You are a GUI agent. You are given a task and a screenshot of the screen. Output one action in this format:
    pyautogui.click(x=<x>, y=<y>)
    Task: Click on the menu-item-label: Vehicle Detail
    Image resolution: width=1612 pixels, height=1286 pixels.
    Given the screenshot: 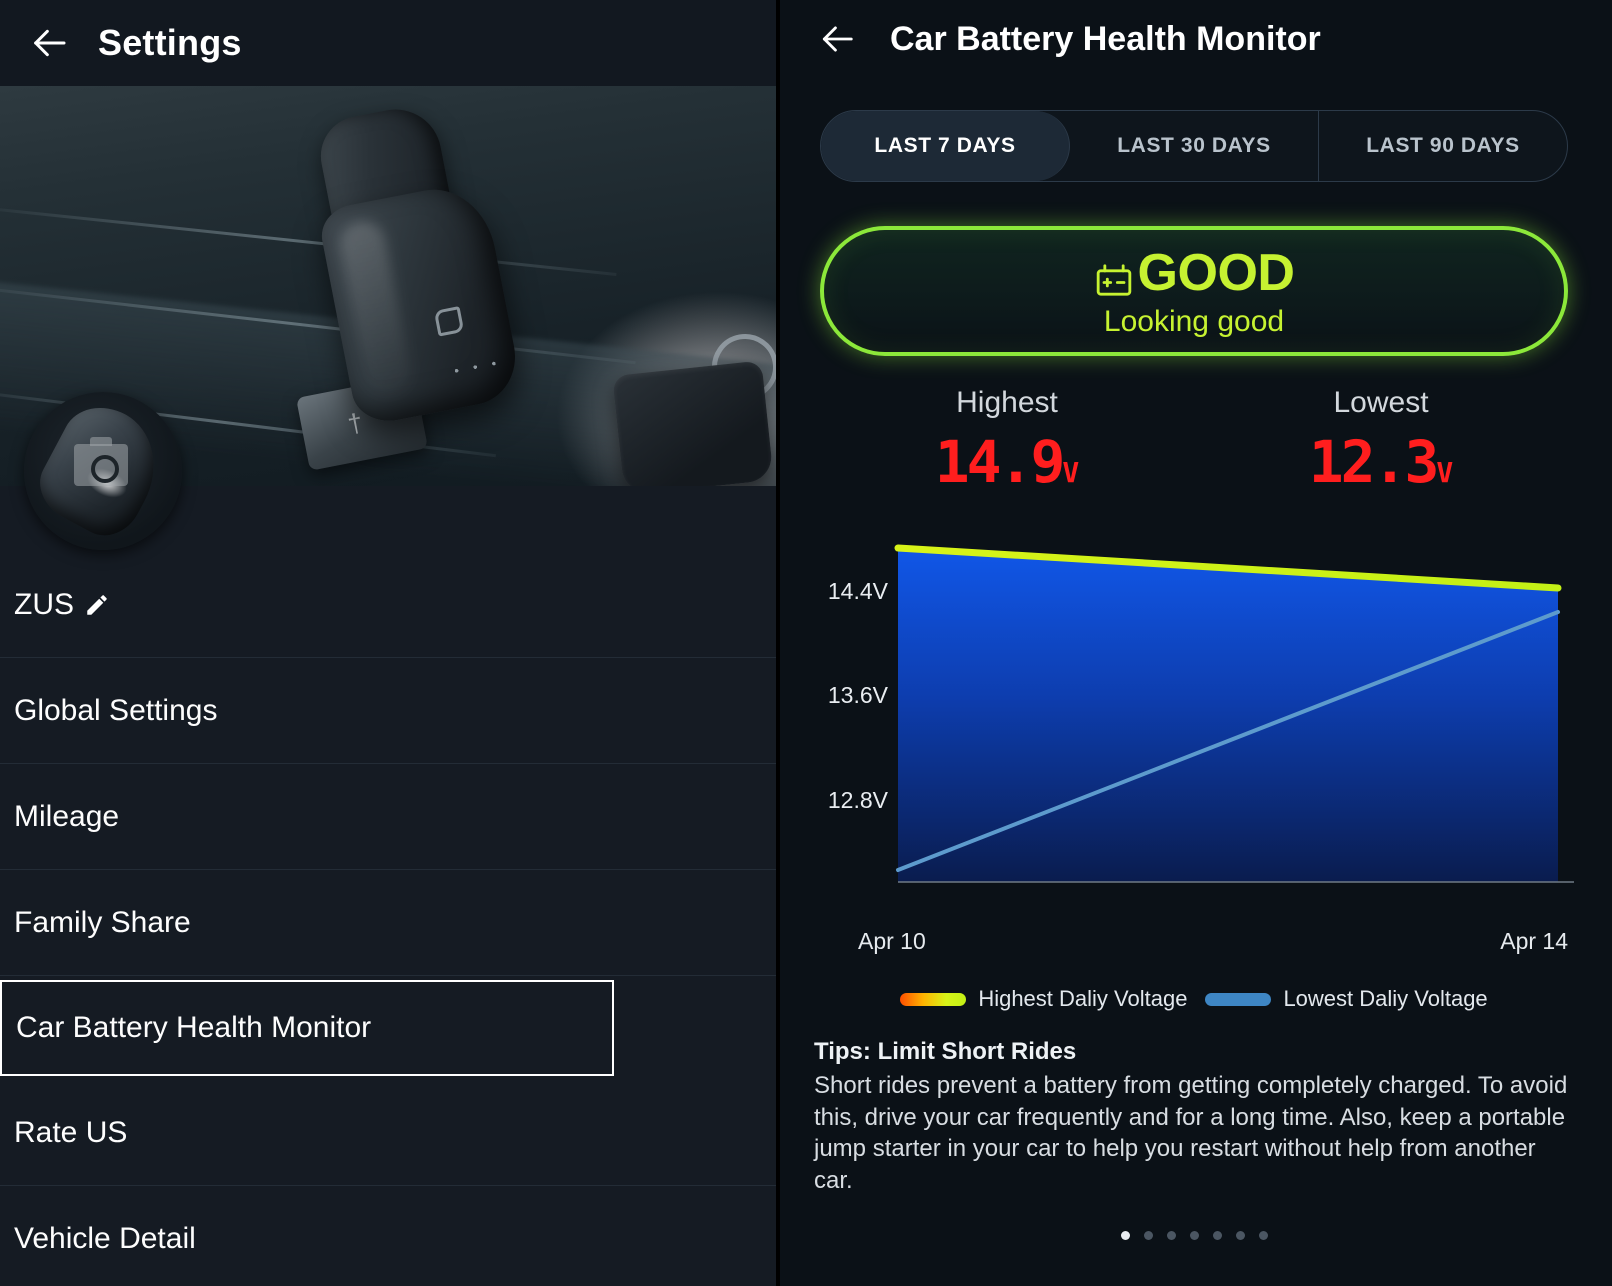 What is the action you would take?
    pyautogui.click(x=105, y=1238)
    